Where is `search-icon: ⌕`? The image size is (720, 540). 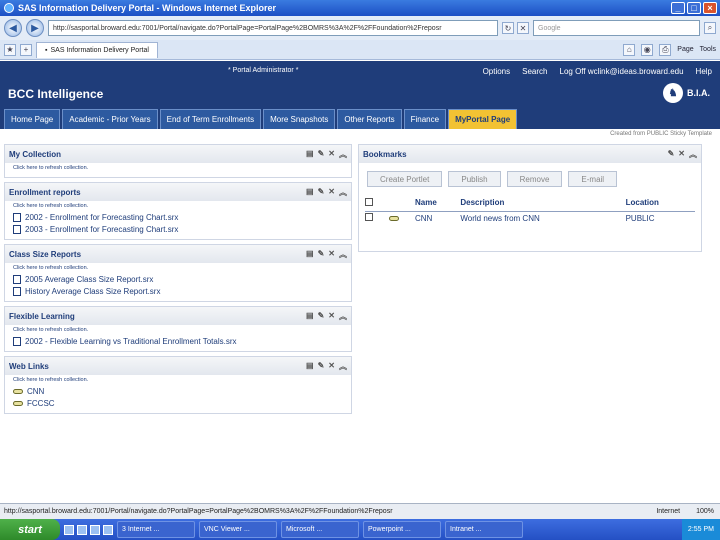
search-icon: ⌕ is located at coordinates (710, 28).